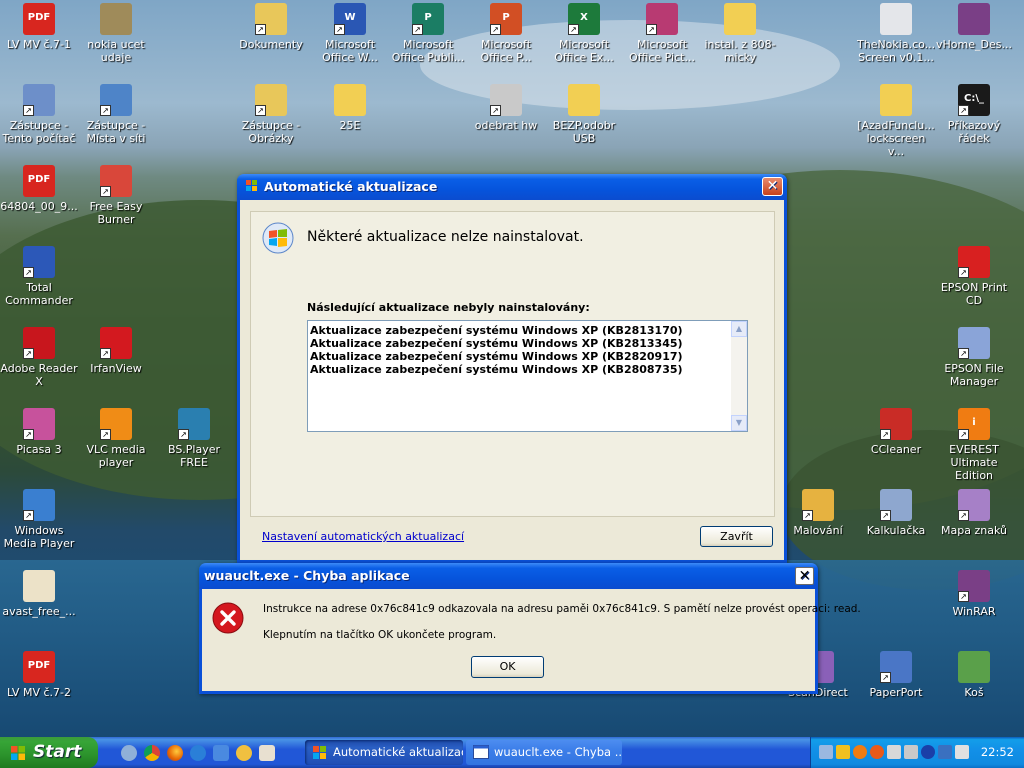 This screenshot has height=768, width=1024. What do you see at coordinates (445, 237) in the screenshot?
I see `update-heading: Některé aktualizace nelze nainstalovat.` at bounding box center [445, 237].